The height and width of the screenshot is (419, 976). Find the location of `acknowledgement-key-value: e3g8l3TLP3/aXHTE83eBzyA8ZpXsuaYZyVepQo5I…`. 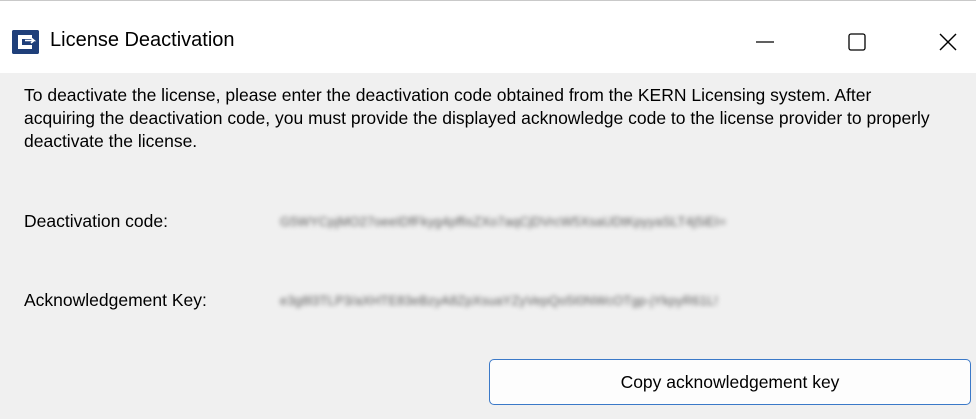

acknowledgement-key-value: e3g8l3TLP3/aXHTE83eBzyA8ZpXsuaYZyVepQo5I… is located at coordinates (626, 301).